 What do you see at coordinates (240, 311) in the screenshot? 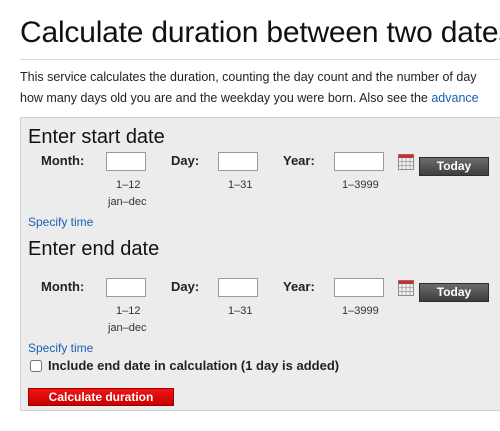
I see `end-day-range-hint: 1–31` at bounding box center [240, 311].